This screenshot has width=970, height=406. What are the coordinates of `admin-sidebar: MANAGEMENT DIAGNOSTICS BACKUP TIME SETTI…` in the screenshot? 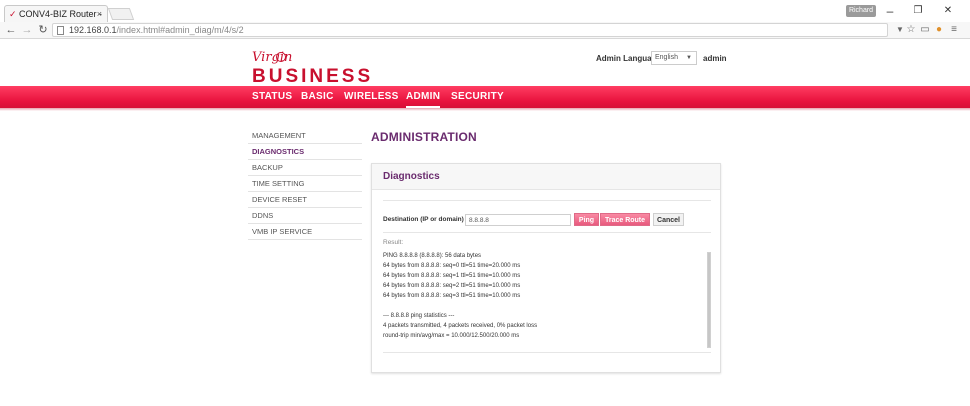 It's located at (305, 184).